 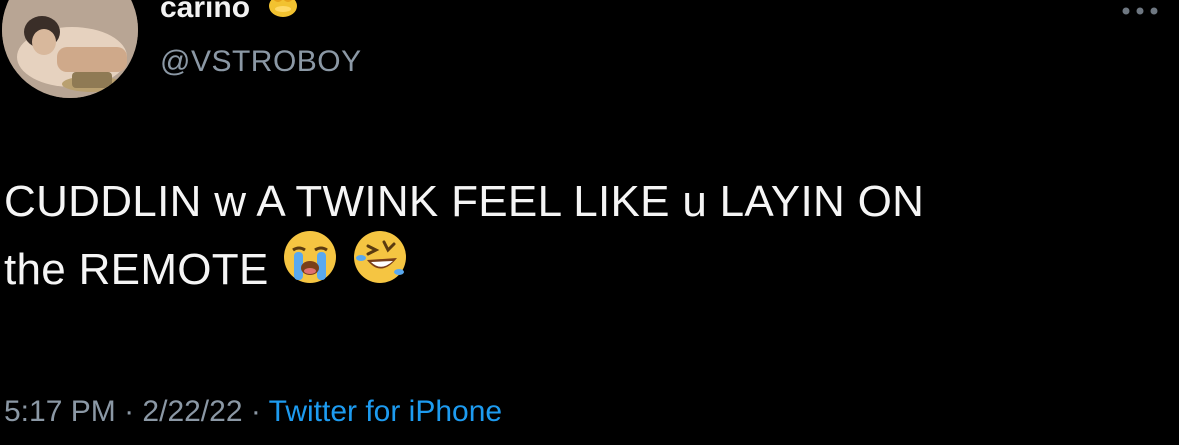 I want to click on tweet-text-line-1: CUDDLIN w A TWINK FEEL LIKE u LAYIN ON, so click(x=464, y=201).